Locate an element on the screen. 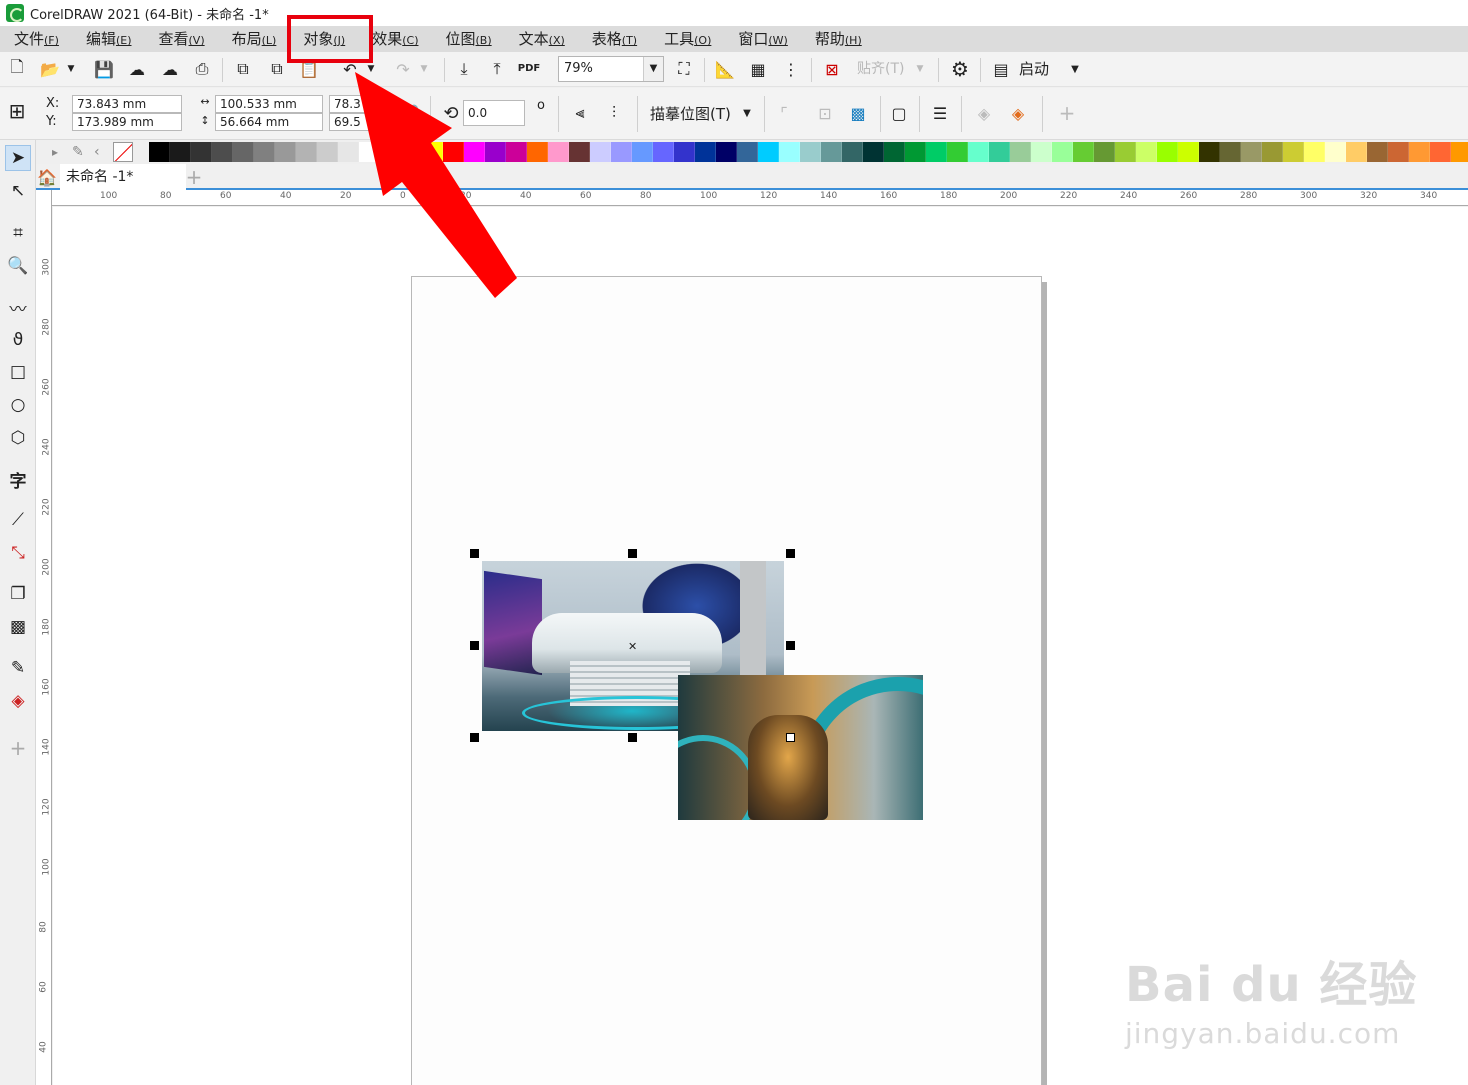 The image size is (1468, 1085). red-arrow-icon is located at coordinates (436, 185).